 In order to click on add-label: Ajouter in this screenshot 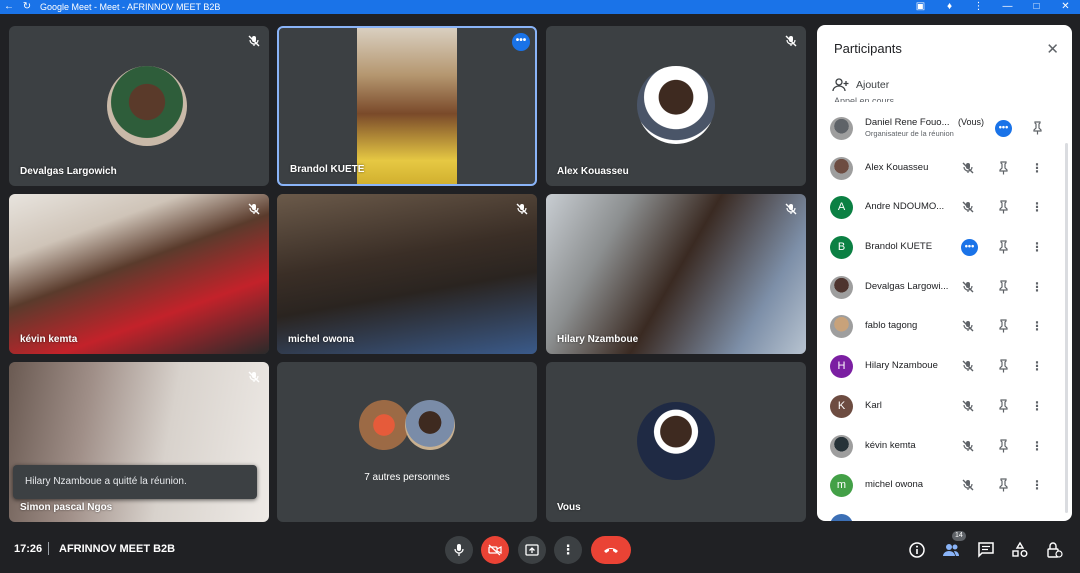, I will do `click(873, 85)`.